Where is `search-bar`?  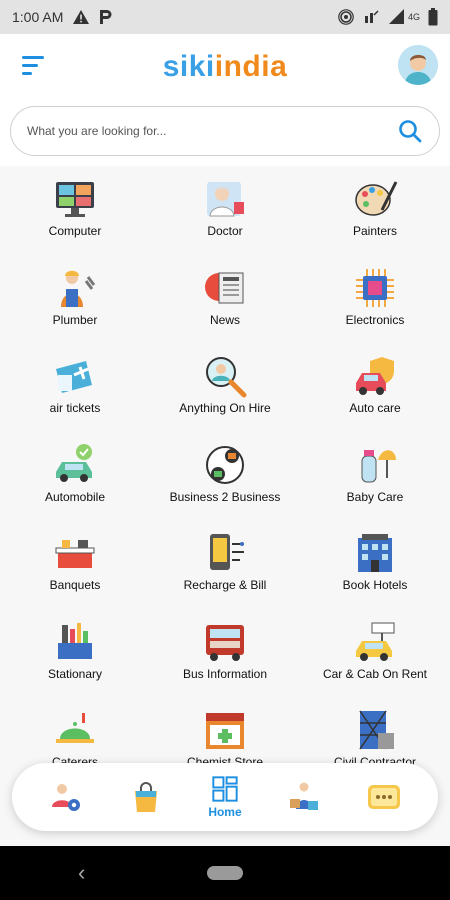 search-bar is located at coordinates (225, 131).